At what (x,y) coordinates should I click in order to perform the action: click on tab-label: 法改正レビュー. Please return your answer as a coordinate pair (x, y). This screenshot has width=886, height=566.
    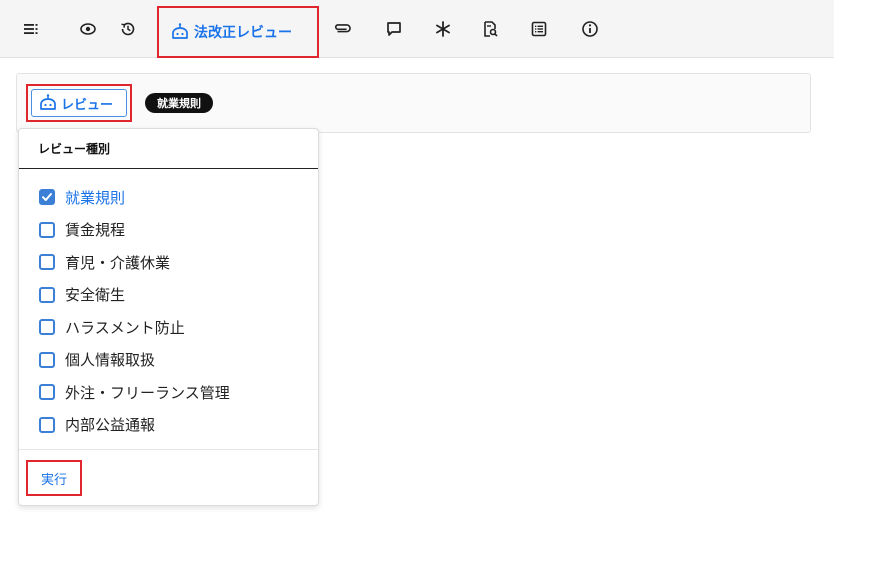
    Looking at the image, I should click on (243, 33).